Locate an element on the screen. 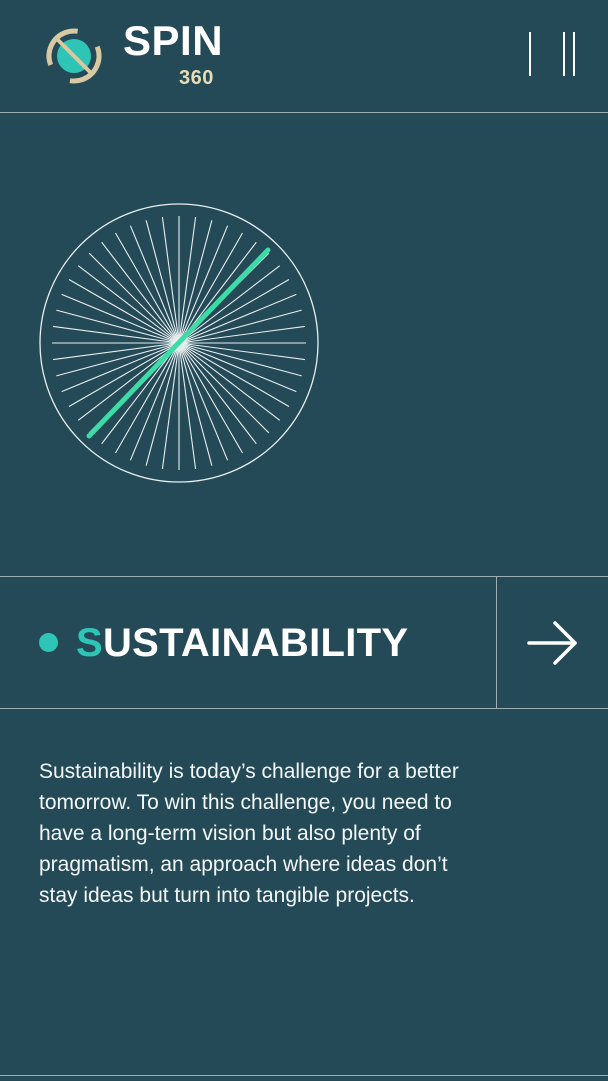 The image size is (608, 1081). bullet-dot is located at coordinates (48, 642).